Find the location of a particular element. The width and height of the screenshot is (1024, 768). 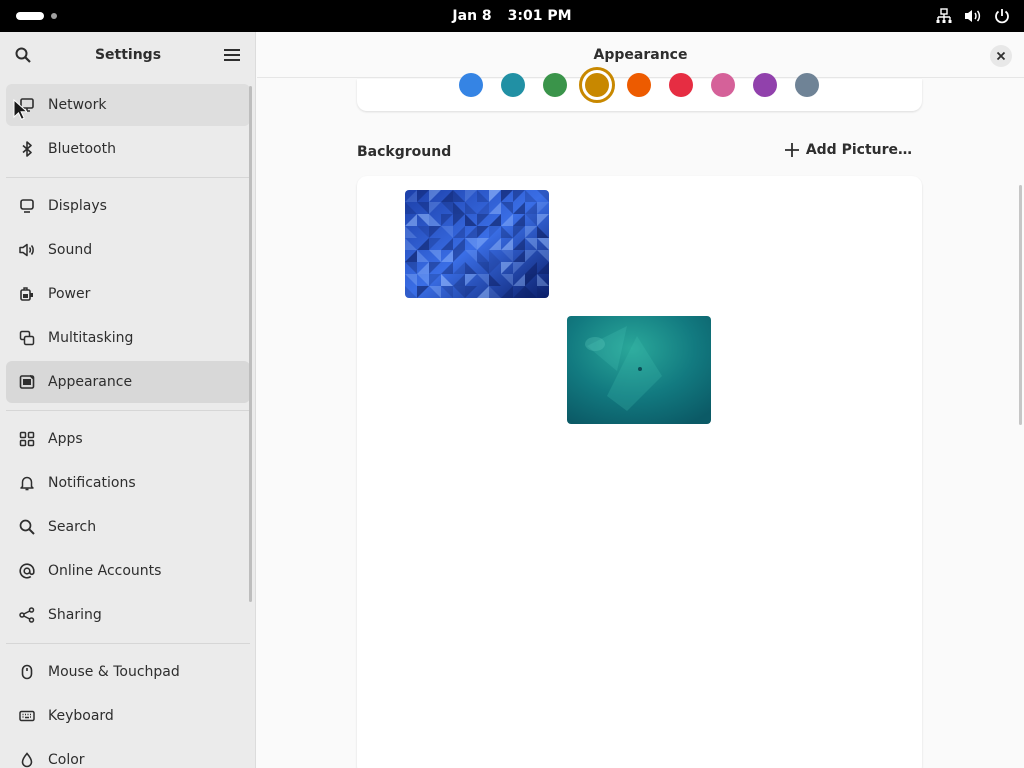

sidebar-item-displays: Displays is located at coordinates (128, 206).